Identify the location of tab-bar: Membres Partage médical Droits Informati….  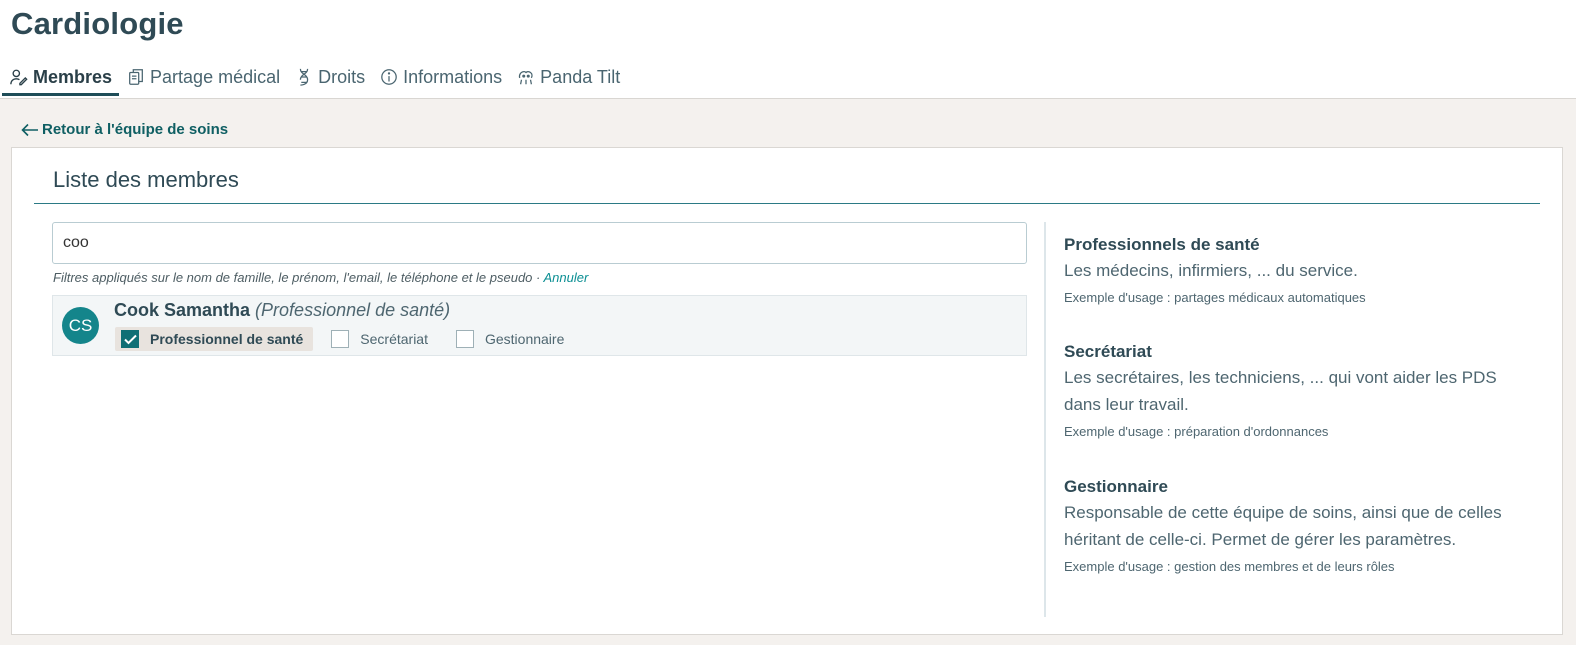
(314, 80).